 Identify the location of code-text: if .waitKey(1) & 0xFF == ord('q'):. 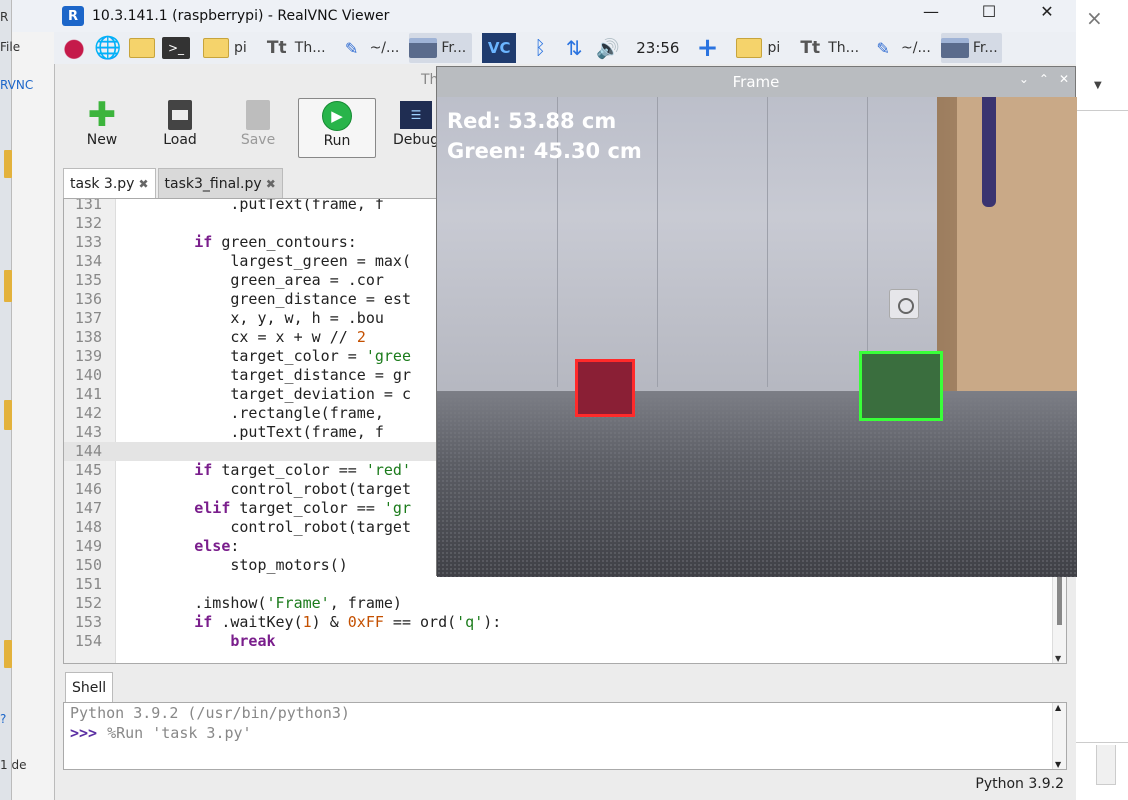
(348, 622).